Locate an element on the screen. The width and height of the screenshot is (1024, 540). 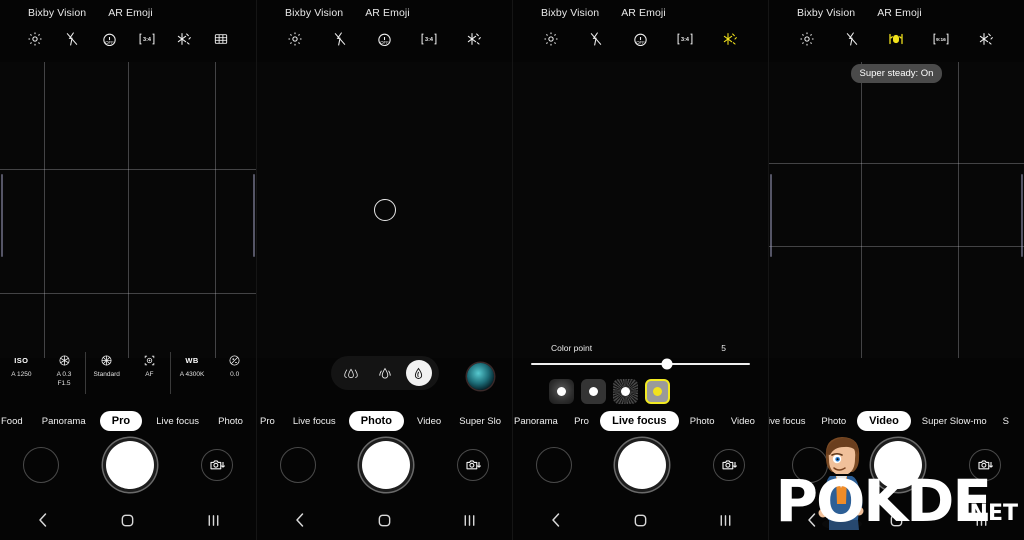
top-bar-1: Bixby Vision AR Emoji OFF 3:4 is located at coordinates (384, 31).